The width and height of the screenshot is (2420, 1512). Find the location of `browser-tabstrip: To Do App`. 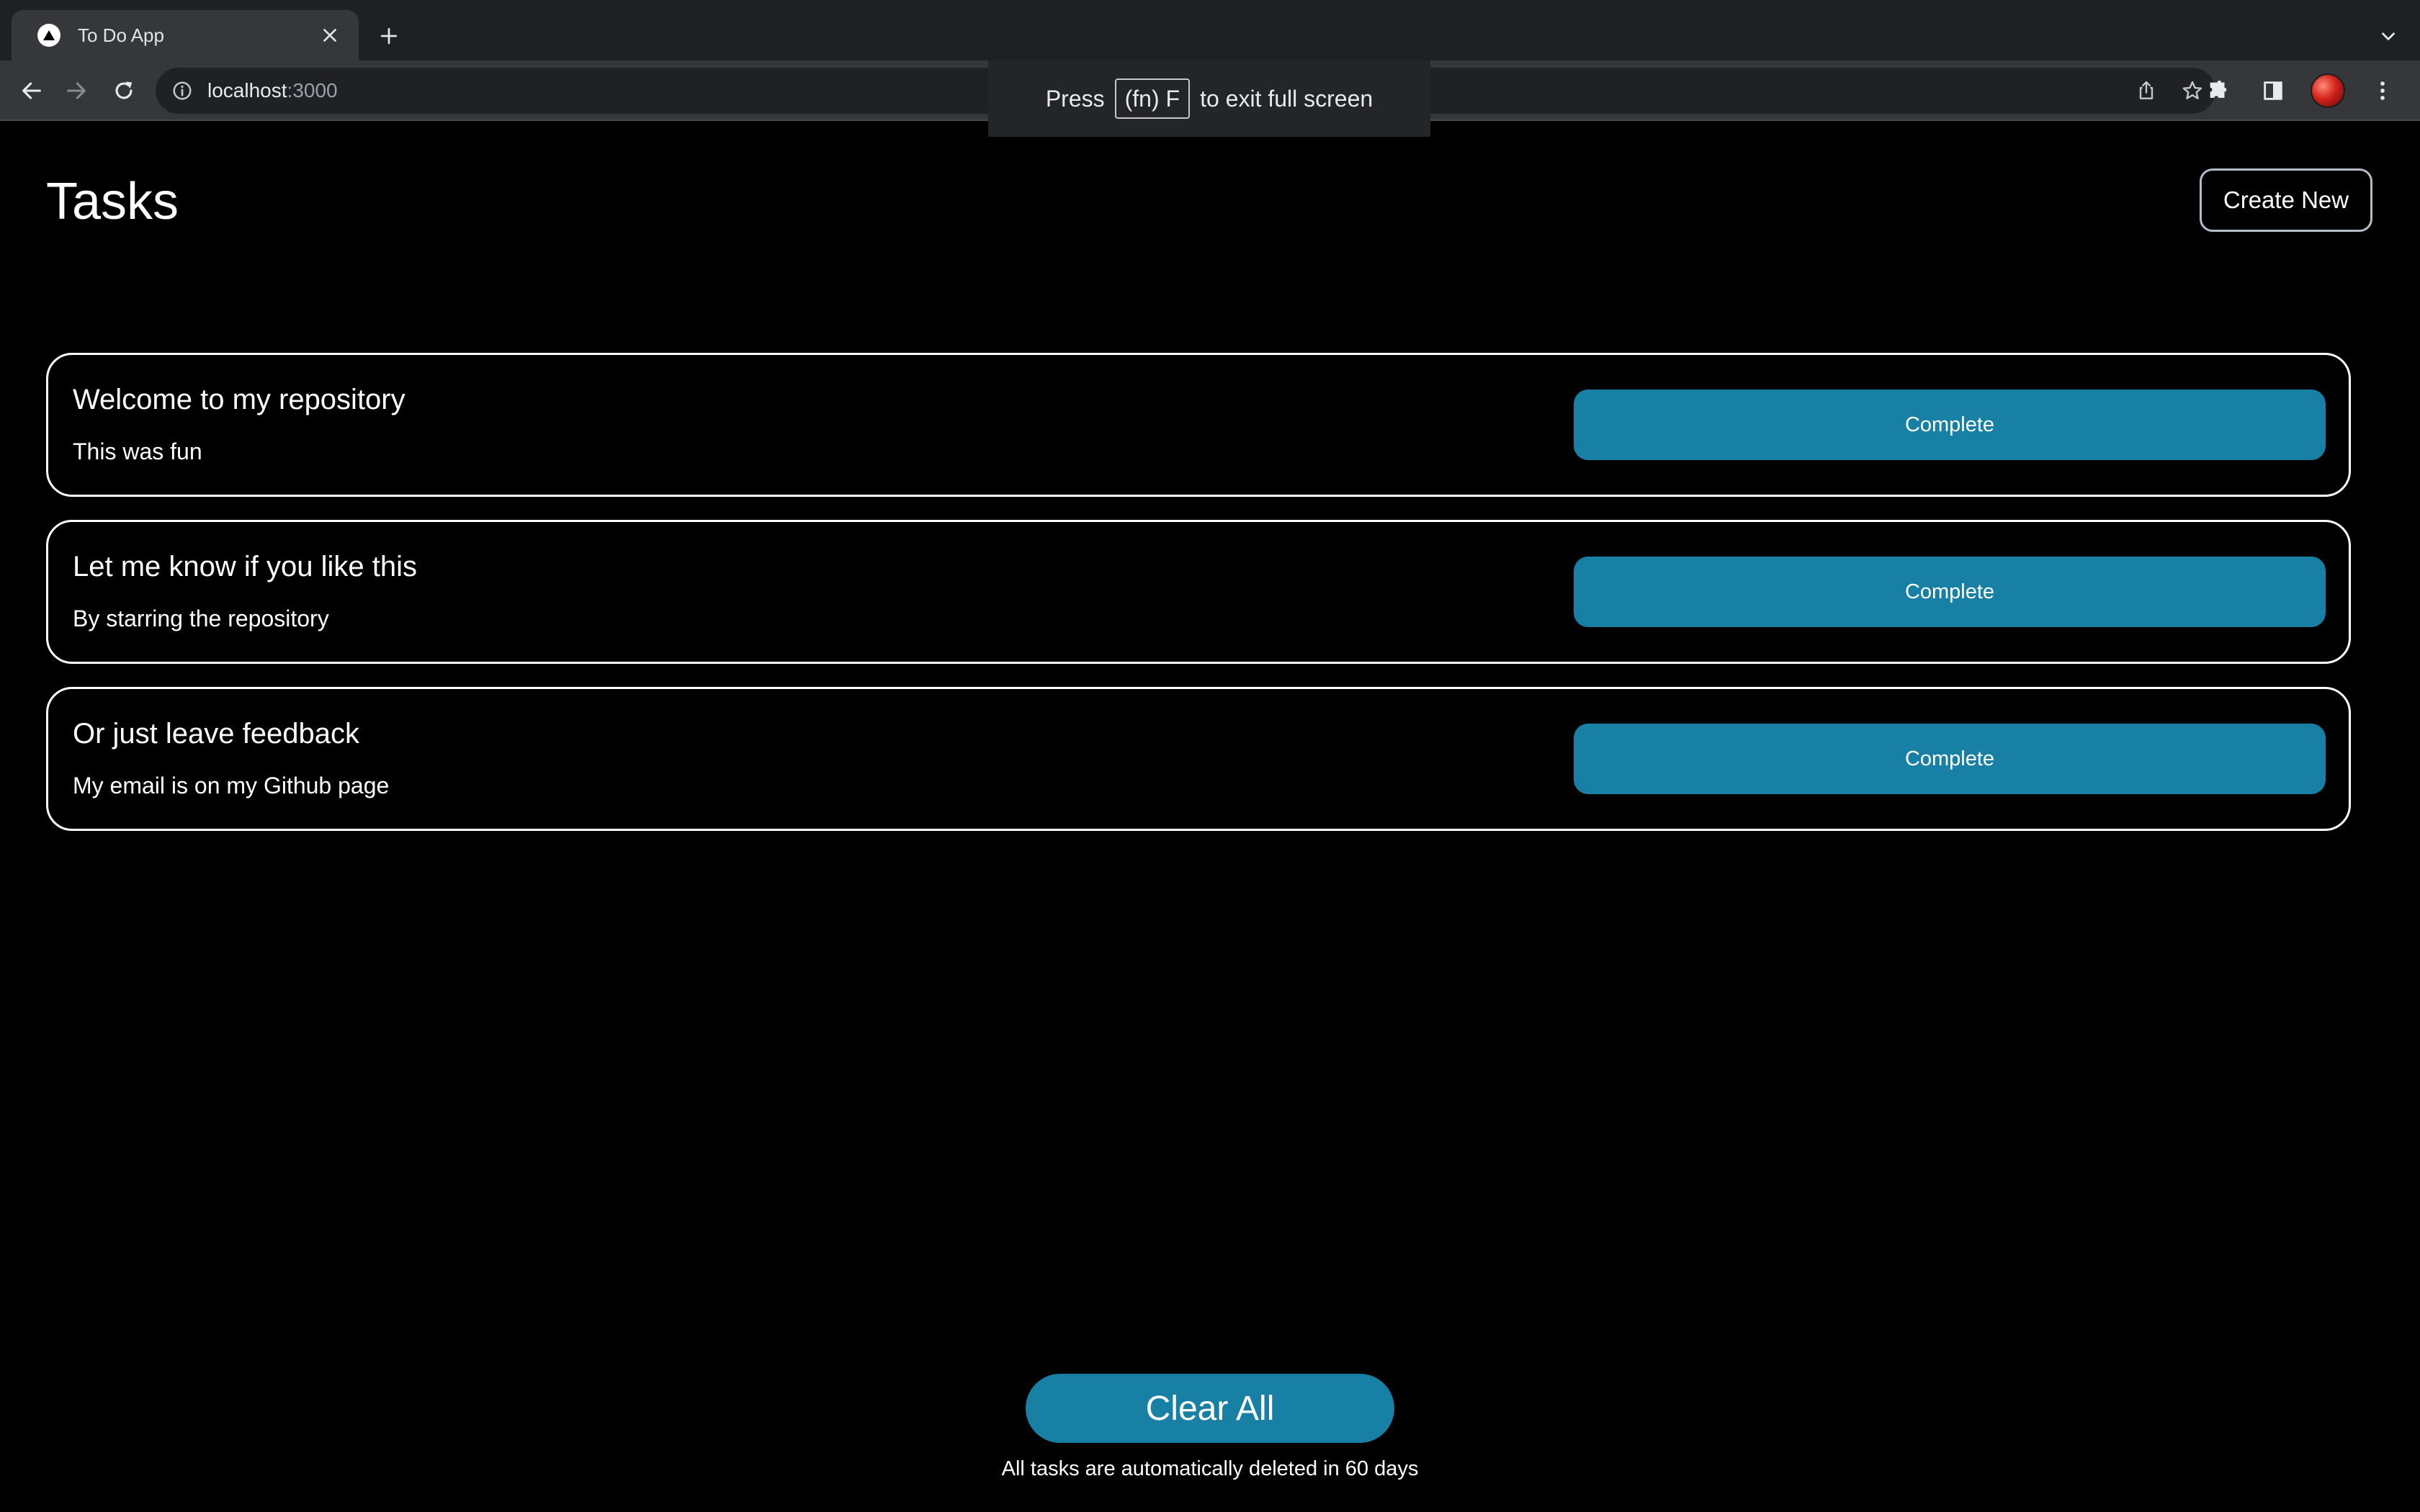

browser-tabstrip: To Do App is located at coordinates (1210, 30).